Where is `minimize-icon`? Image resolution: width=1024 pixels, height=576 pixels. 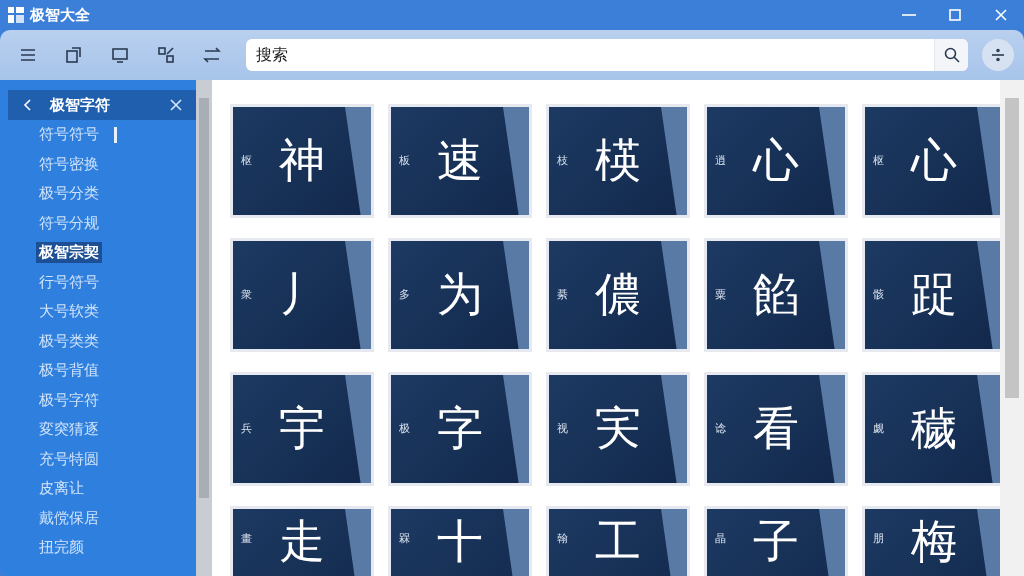 minimize-icon is located at coordinates (909, 15).